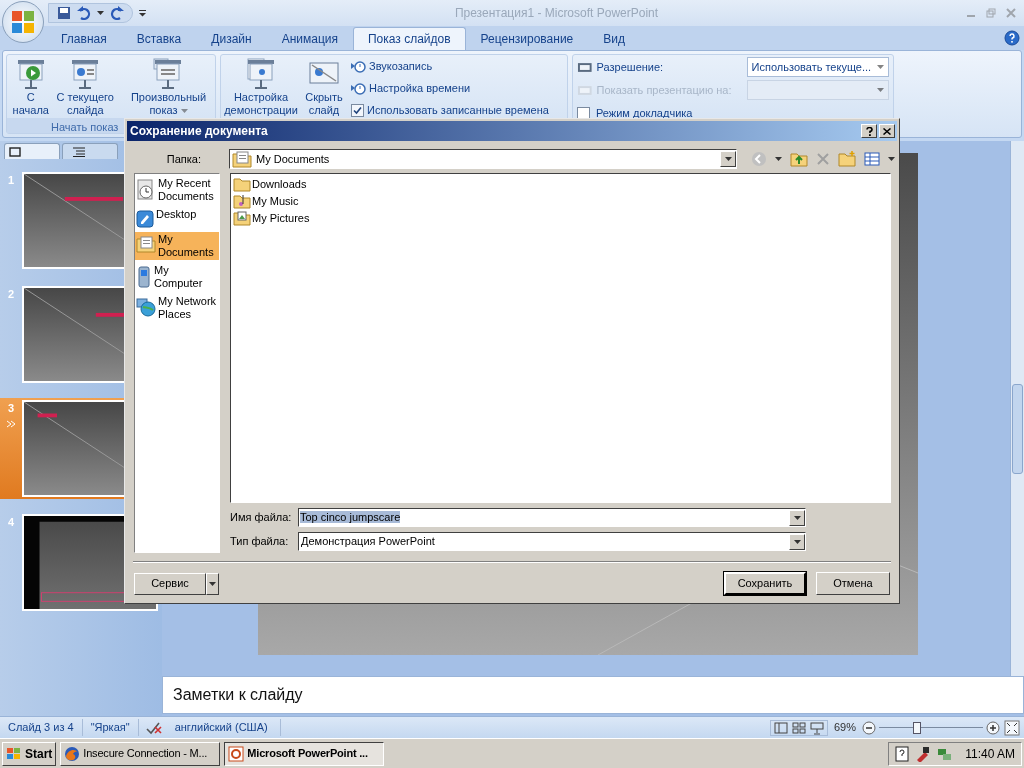 The width and height of the screenshot is (1024, 768). Describe the element at coordinates (552, 517) in the screenshot. I see `filename-field: Top cinco jumpscare` at that location.